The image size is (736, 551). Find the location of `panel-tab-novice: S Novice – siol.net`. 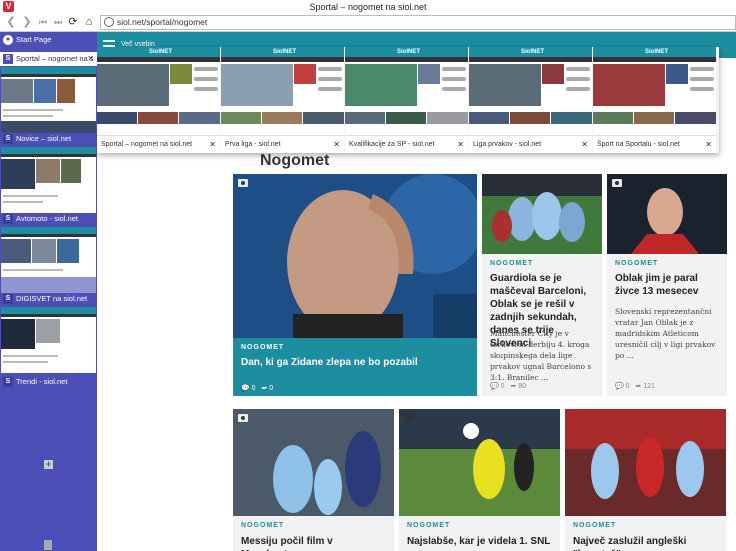

panel-tab-novice: S Novice – siol.net is located at coordinates (48, 139).